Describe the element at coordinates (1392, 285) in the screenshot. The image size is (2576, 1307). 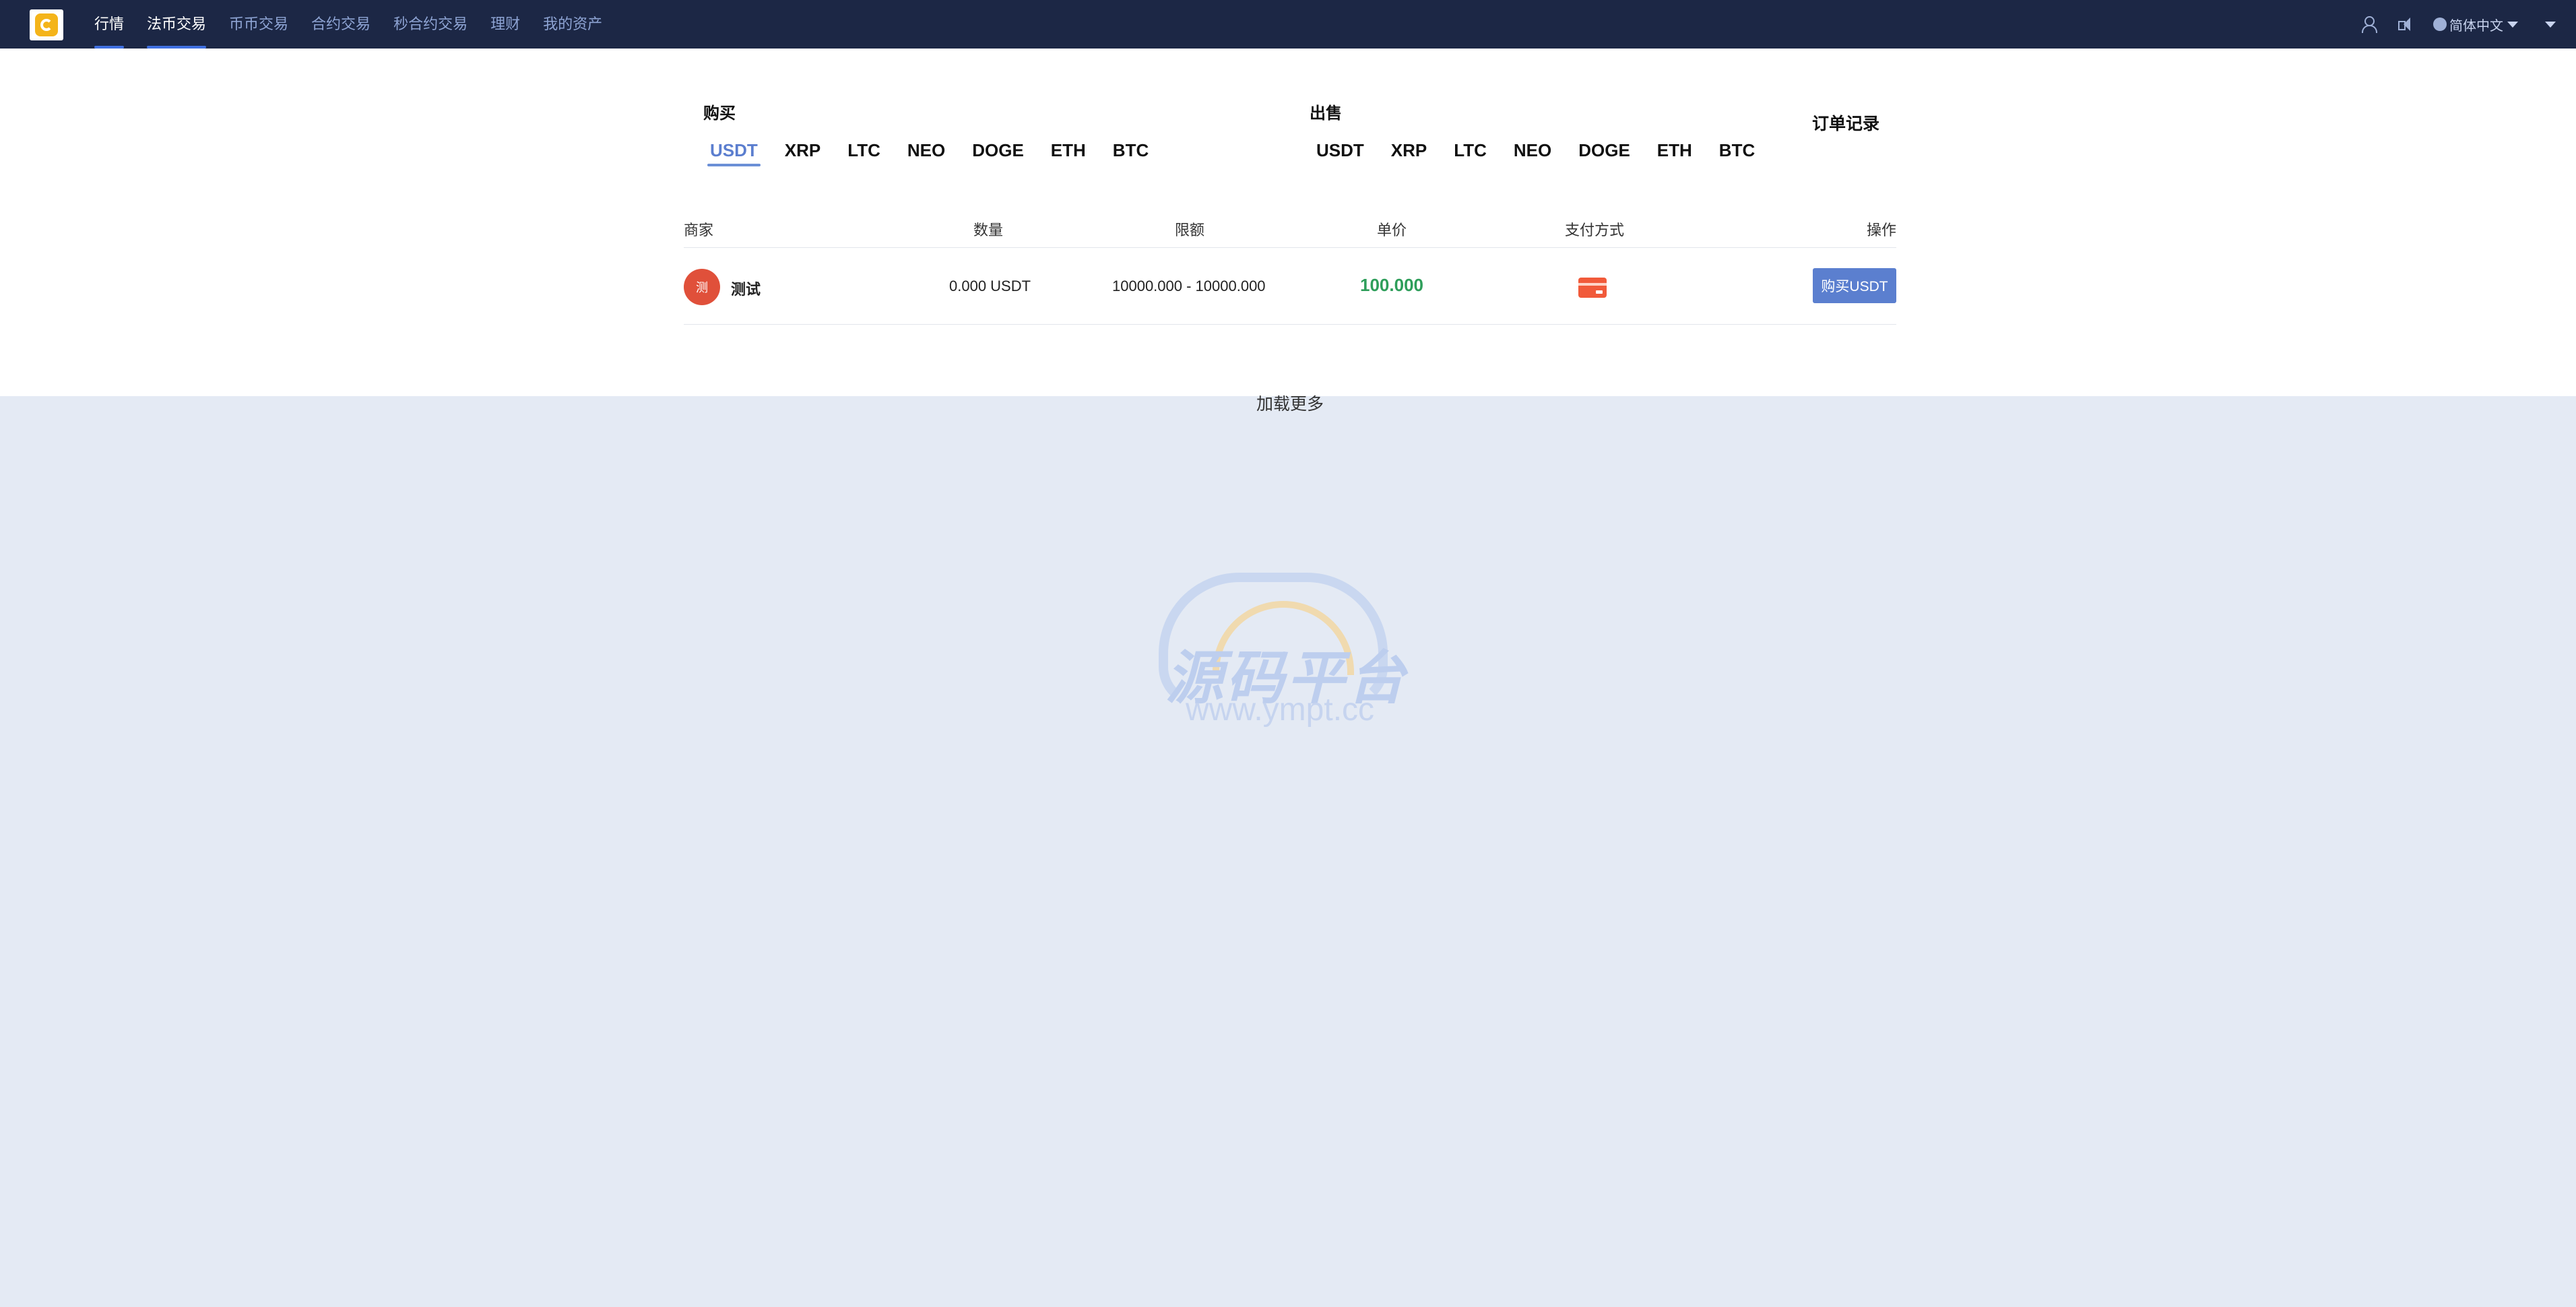
I see `price-value: 100.000` at that location.